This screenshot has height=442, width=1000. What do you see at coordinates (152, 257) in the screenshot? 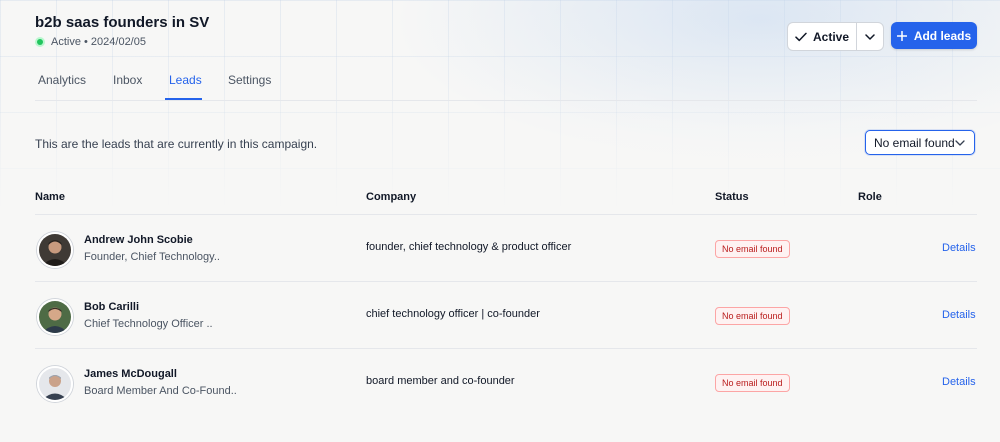
I see `lead-title: Founder, Chief Technology..` at bounding box center [152, 257].